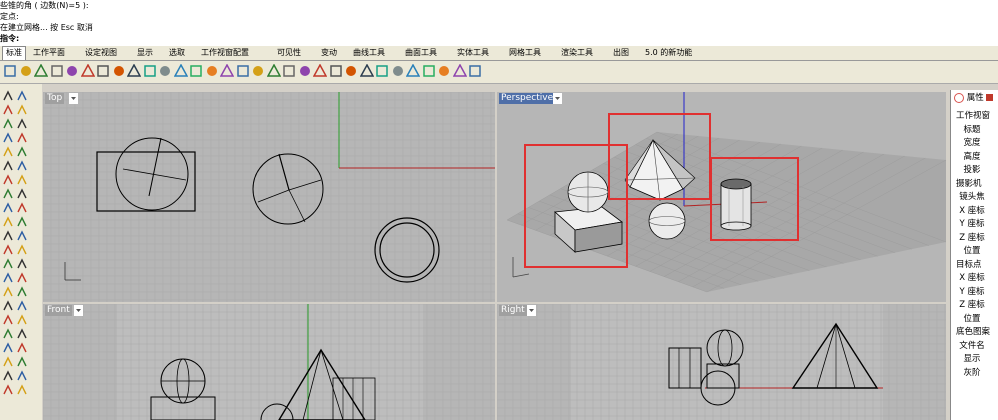  Describe the element at coordinates (9, 195) in the screenshot. I see `sweep-tool-icon` at that location.